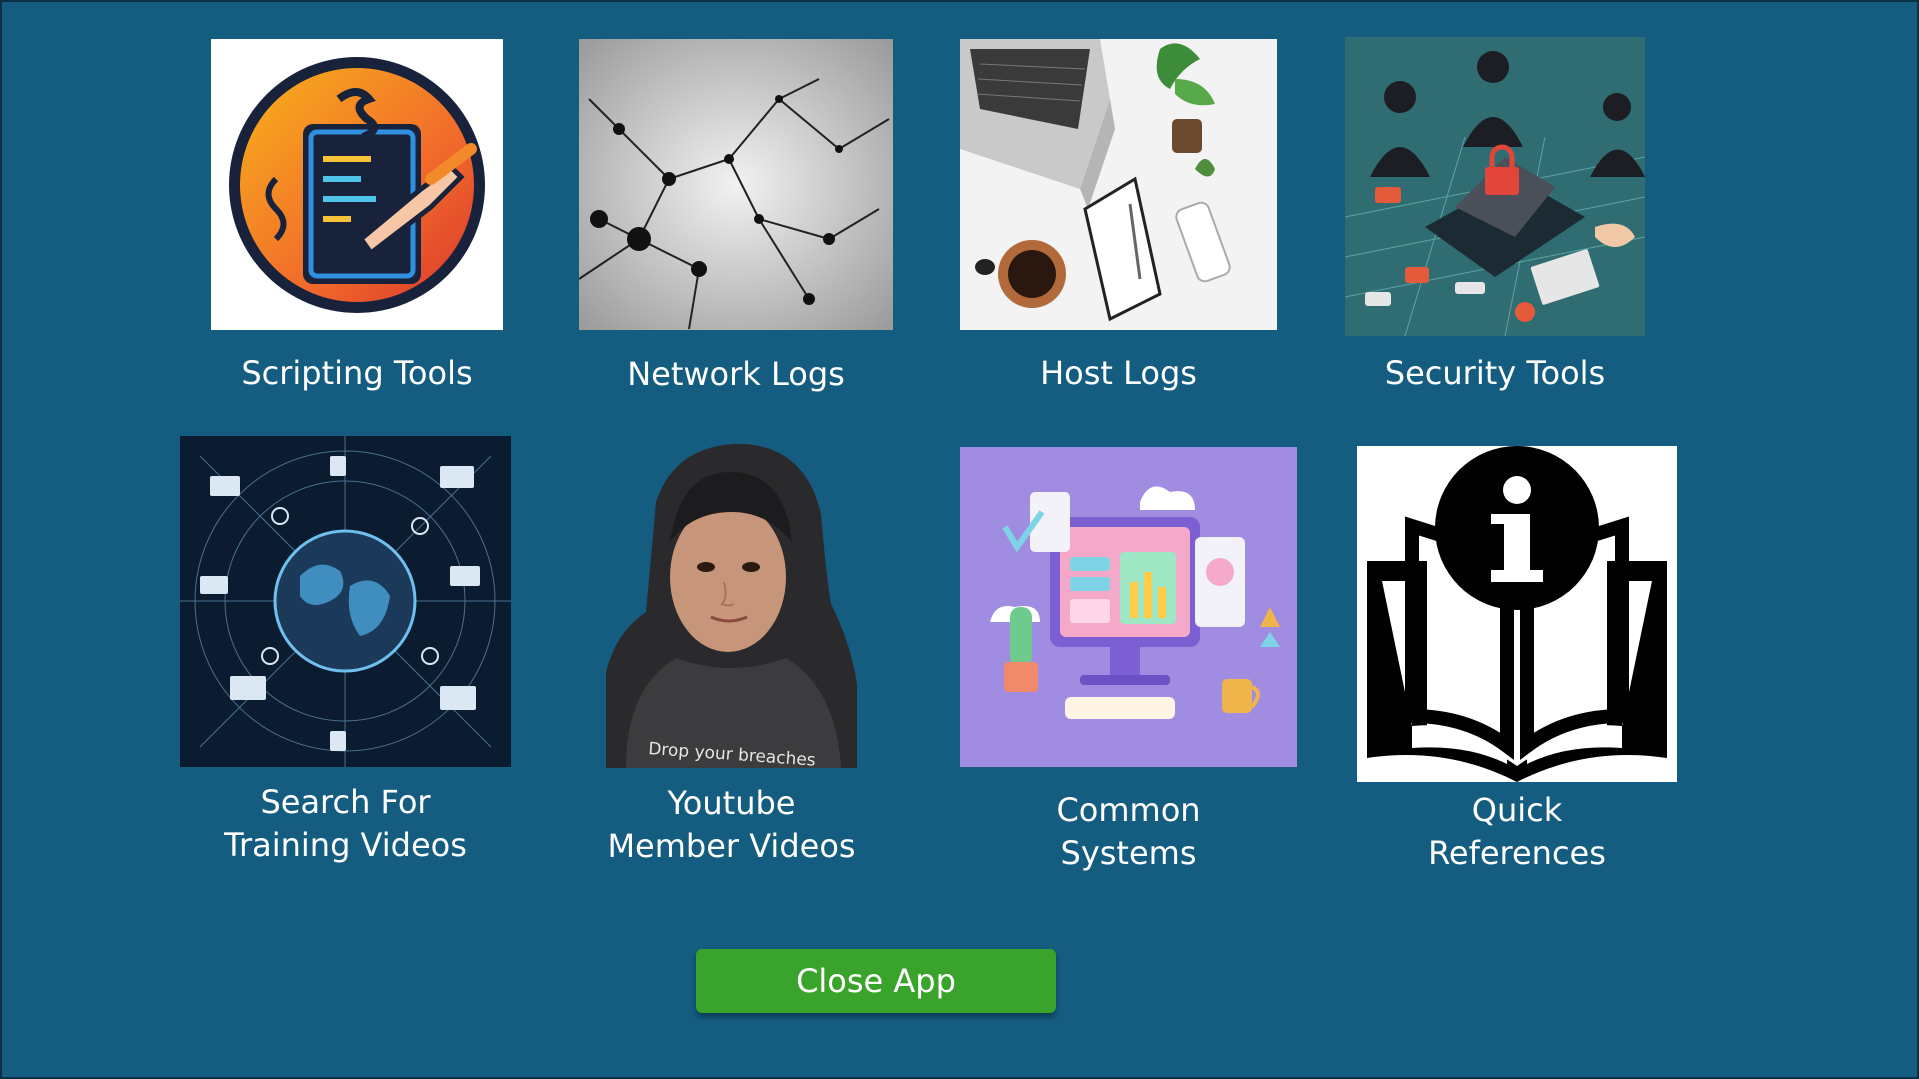  What do you see at coordinates (357, 184) in the screenshot?
I see `scripting-clipboard-icon` at bounding box center [357, 184].